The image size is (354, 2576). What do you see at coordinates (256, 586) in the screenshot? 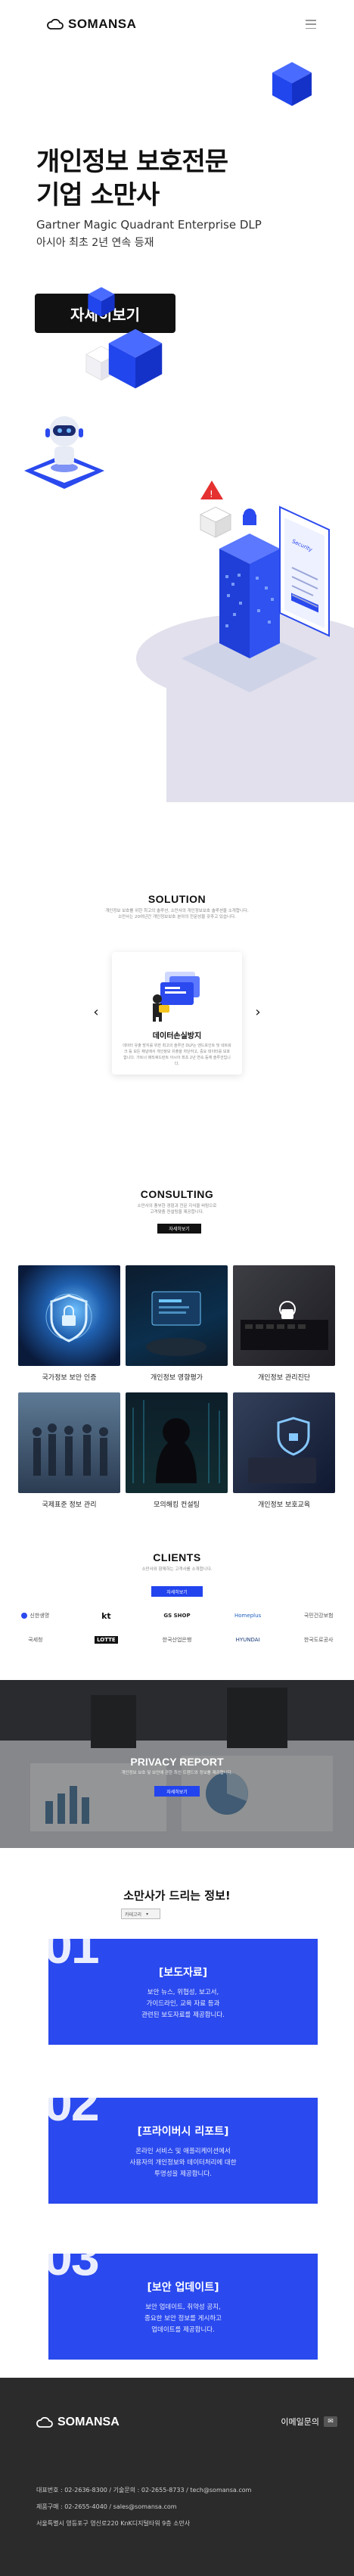
I see `security-tower-illustration-icon: !` at bounding box center [256, 586].